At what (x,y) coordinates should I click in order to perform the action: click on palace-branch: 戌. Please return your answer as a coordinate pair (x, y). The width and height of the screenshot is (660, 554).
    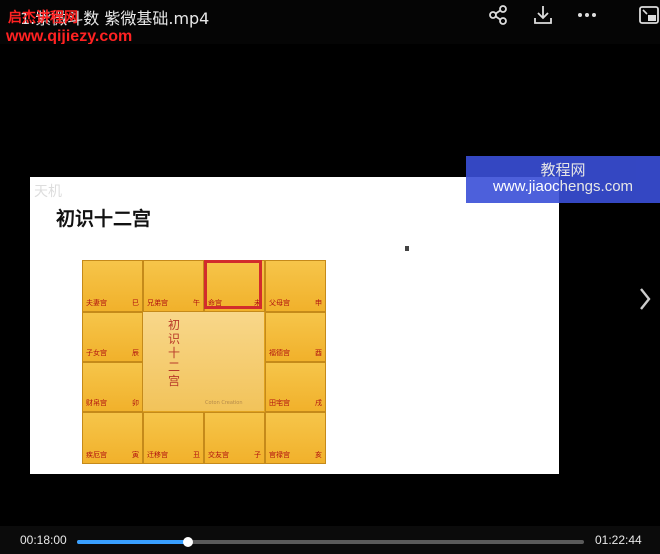
    Looking at the image, I should click on (318, 403).